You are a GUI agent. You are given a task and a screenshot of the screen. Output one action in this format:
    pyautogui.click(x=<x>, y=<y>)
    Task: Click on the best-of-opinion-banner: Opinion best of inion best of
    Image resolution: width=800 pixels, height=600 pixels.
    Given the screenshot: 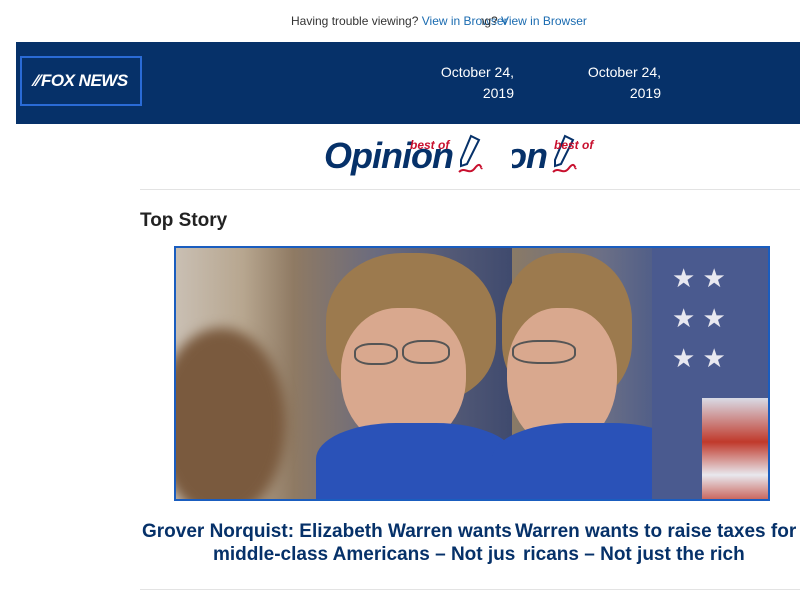 What is the action you would take?
    pyautogui.click(x=400, y=159)
    